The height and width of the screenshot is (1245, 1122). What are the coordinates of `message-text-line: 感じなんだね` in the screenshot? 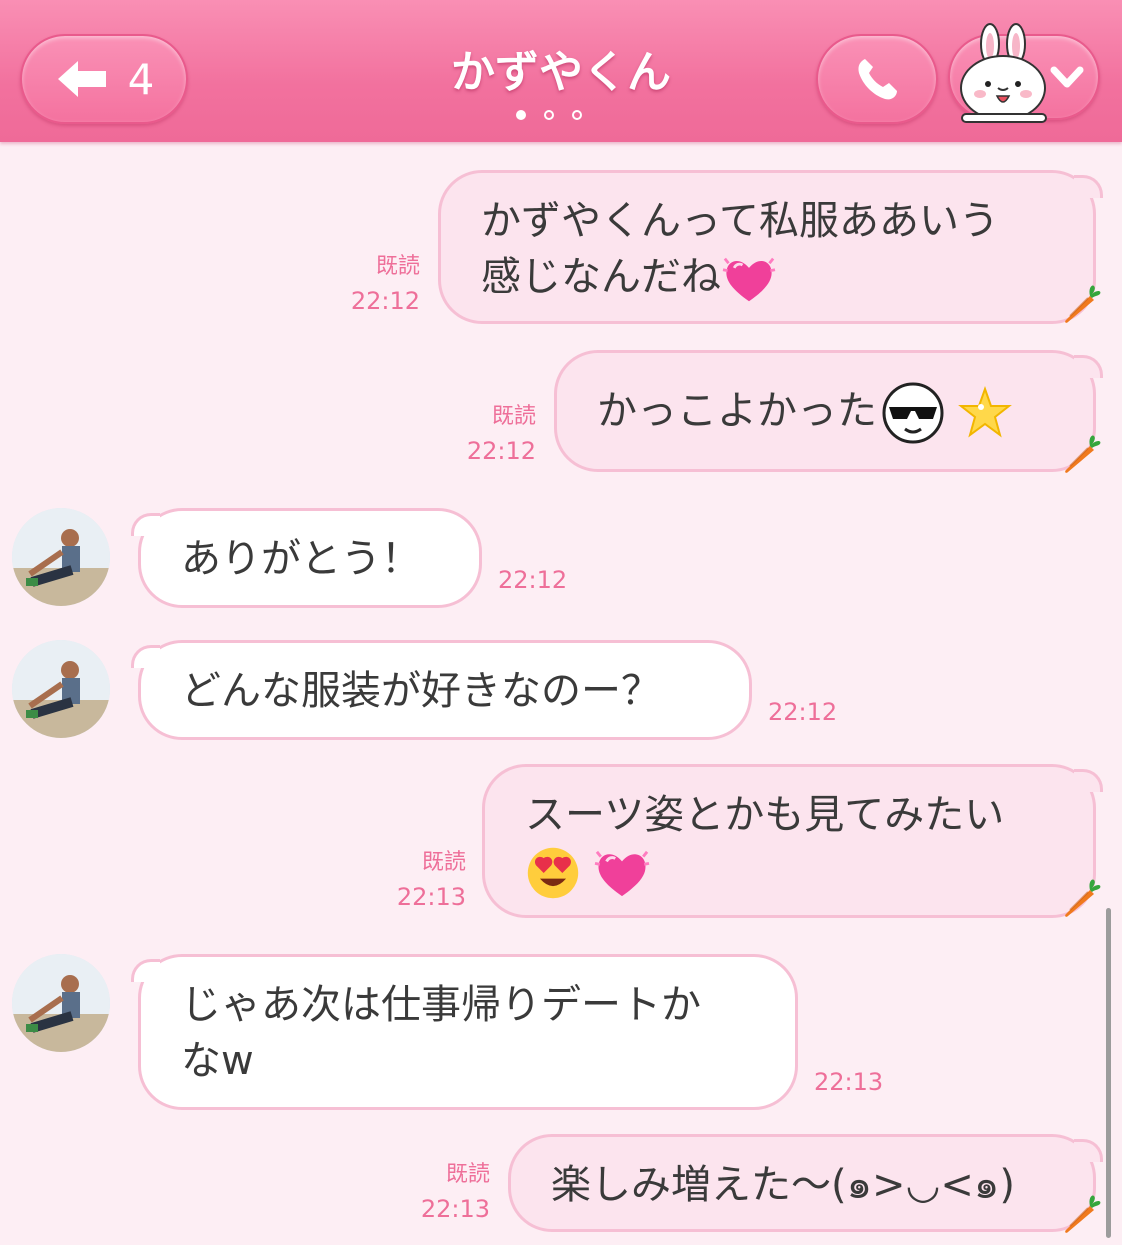 It's located at (767, 277).